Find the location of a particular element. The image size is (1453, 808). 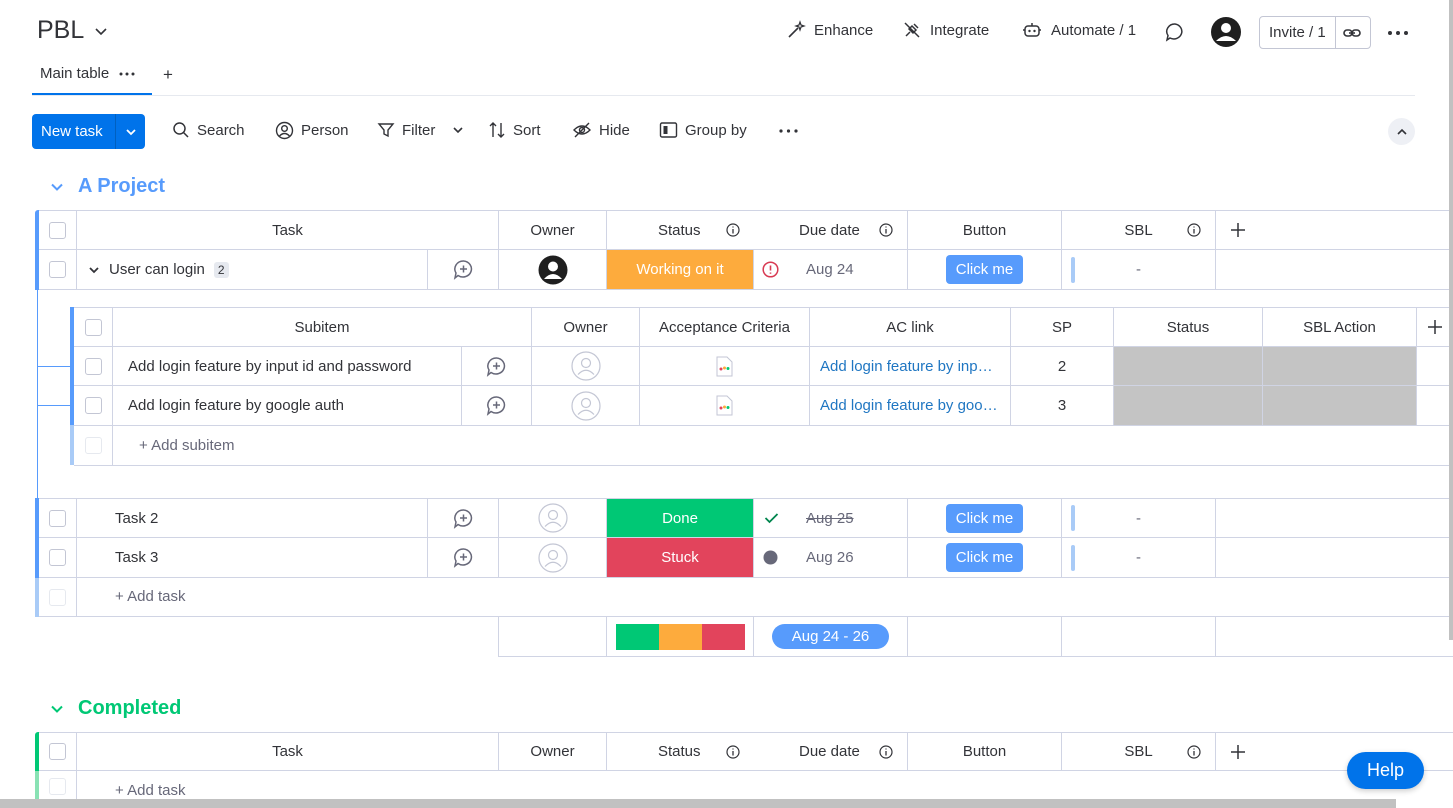

table-row: Task 2 Done Aug 25 Click me - is located at coordinates (746, 518).